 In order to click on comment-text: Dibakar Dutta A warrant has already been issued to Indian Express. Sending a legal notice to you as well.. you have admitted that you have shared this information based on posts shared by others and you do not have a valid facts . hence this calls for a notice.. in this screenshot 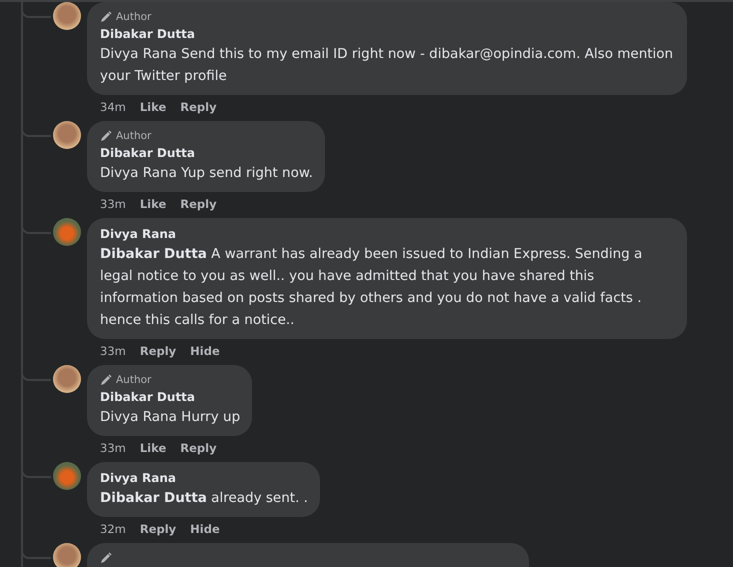, I will do `click(372, 287)`.